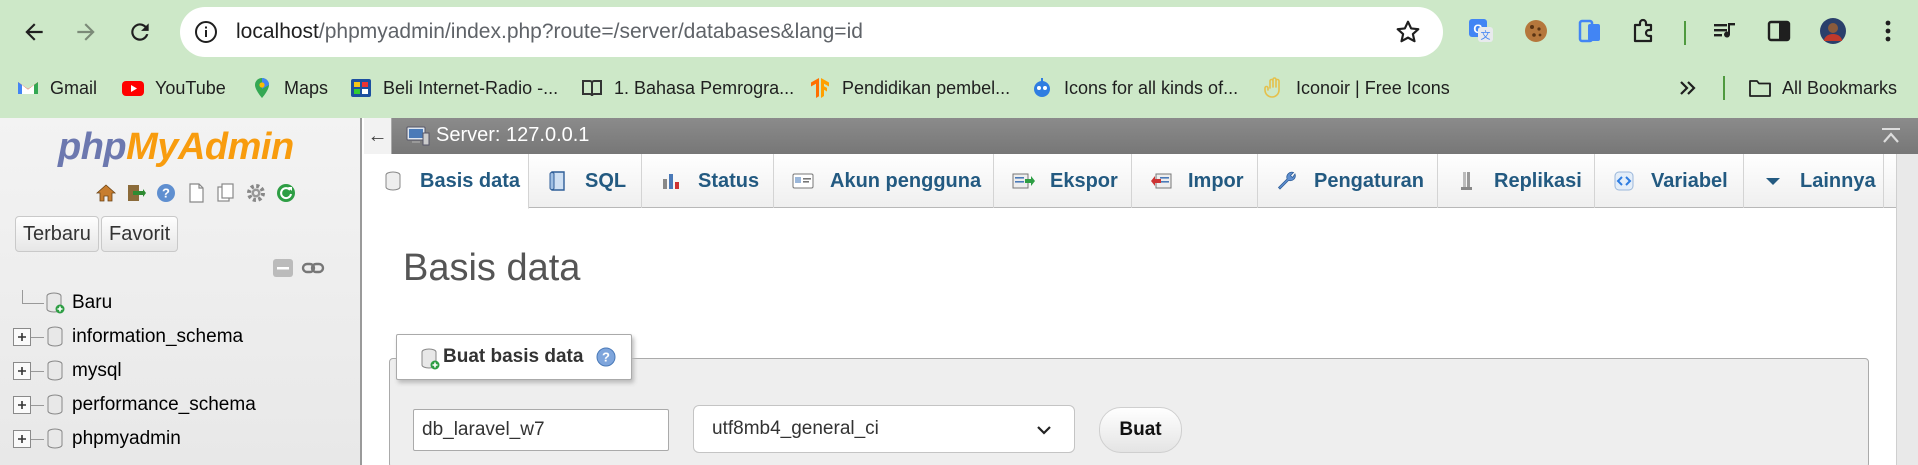 The image size is (1918, 465). What do you see at coordinates (1274, 88) in the screenshot?
I see `hand-icon` at bounding box center [1274, 88].